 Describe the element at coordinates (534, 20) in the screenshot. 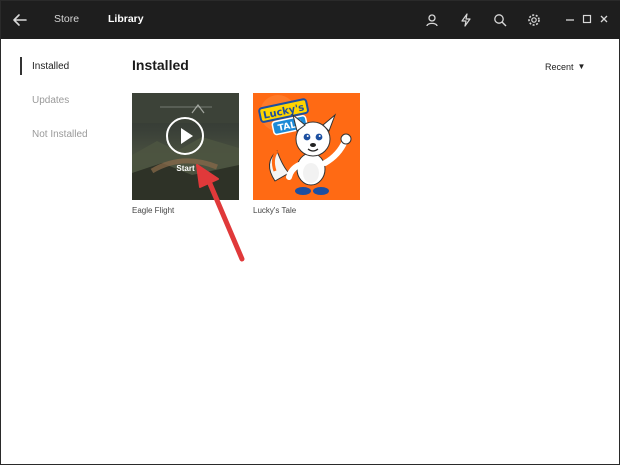

I see `gear-icon` at that location.